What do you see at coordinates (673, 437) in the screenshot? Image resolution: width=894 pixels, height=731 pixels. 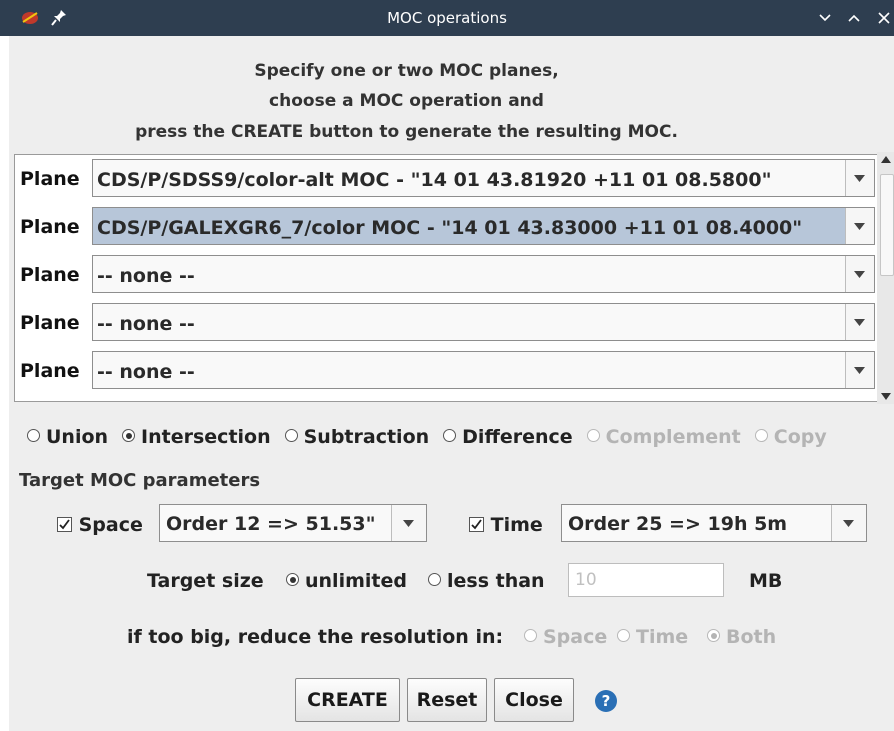 I see `radio-label: Complement` at bounding box center [673, 437].